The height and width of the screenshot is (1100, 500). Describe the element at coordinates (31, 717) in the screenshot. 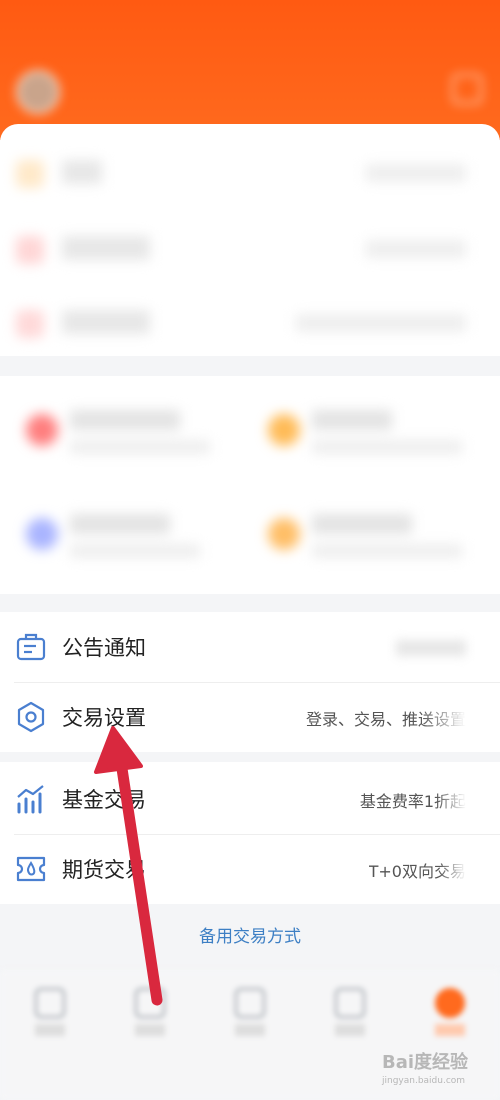

I see `hexagon-settings-icon` at that location.